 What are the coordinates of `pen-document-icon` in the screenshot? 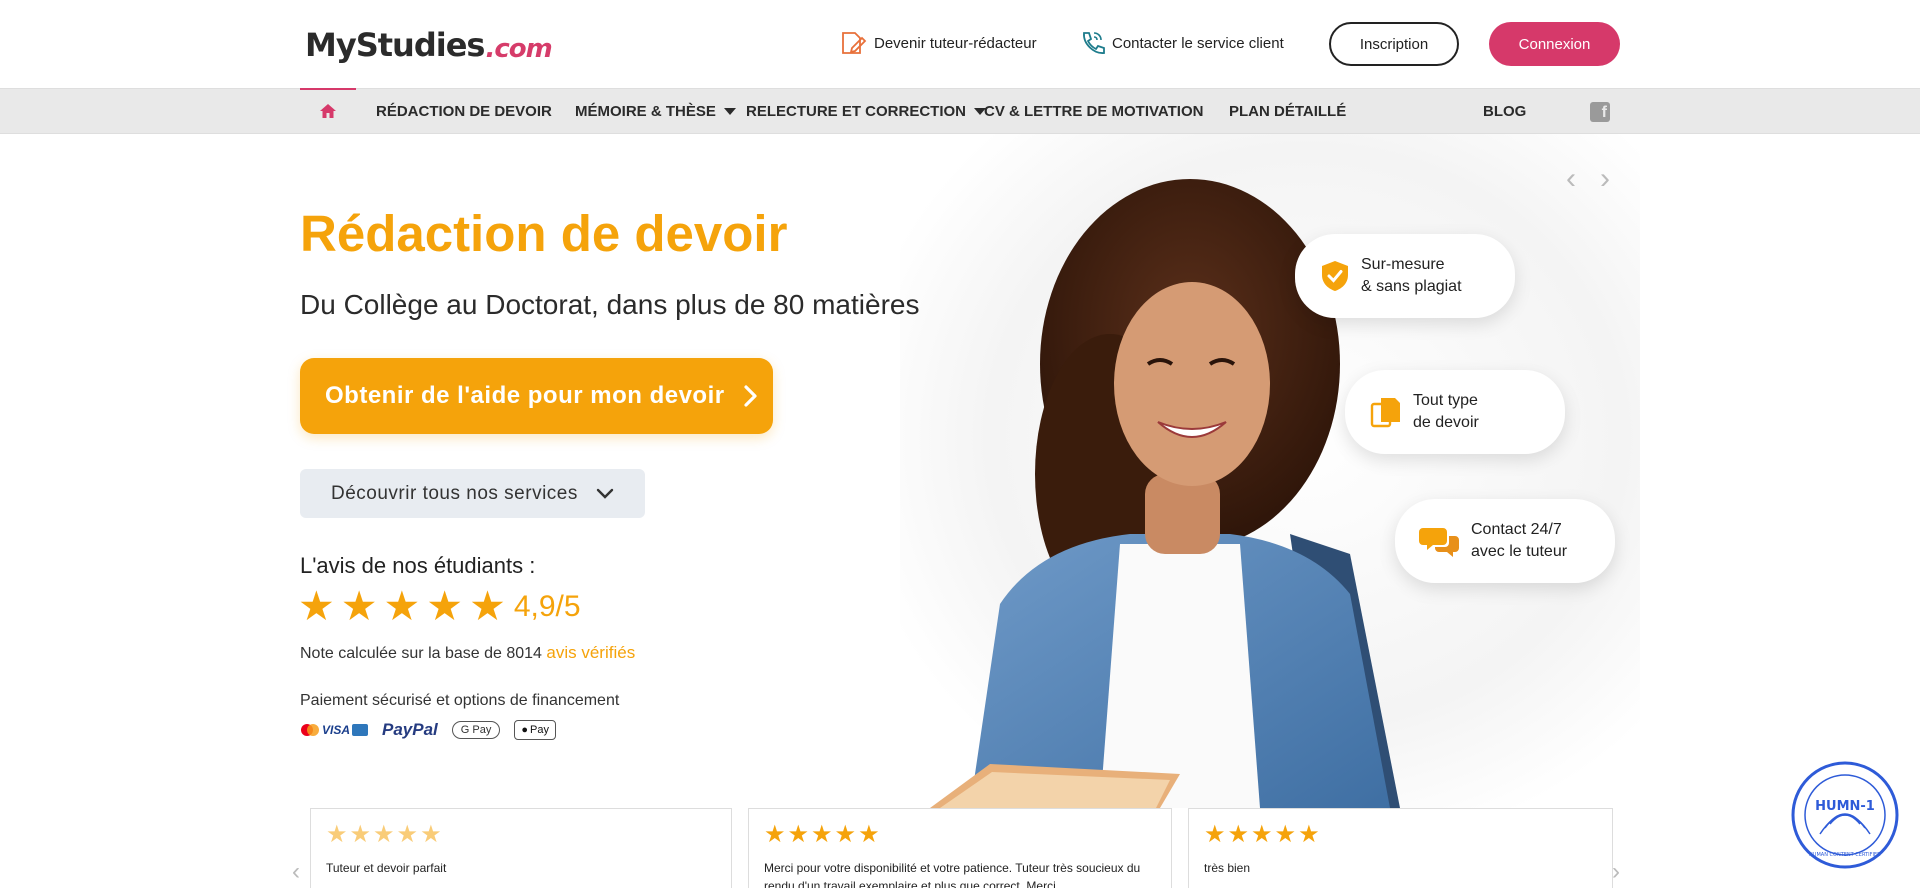 It's located at (854, 43).